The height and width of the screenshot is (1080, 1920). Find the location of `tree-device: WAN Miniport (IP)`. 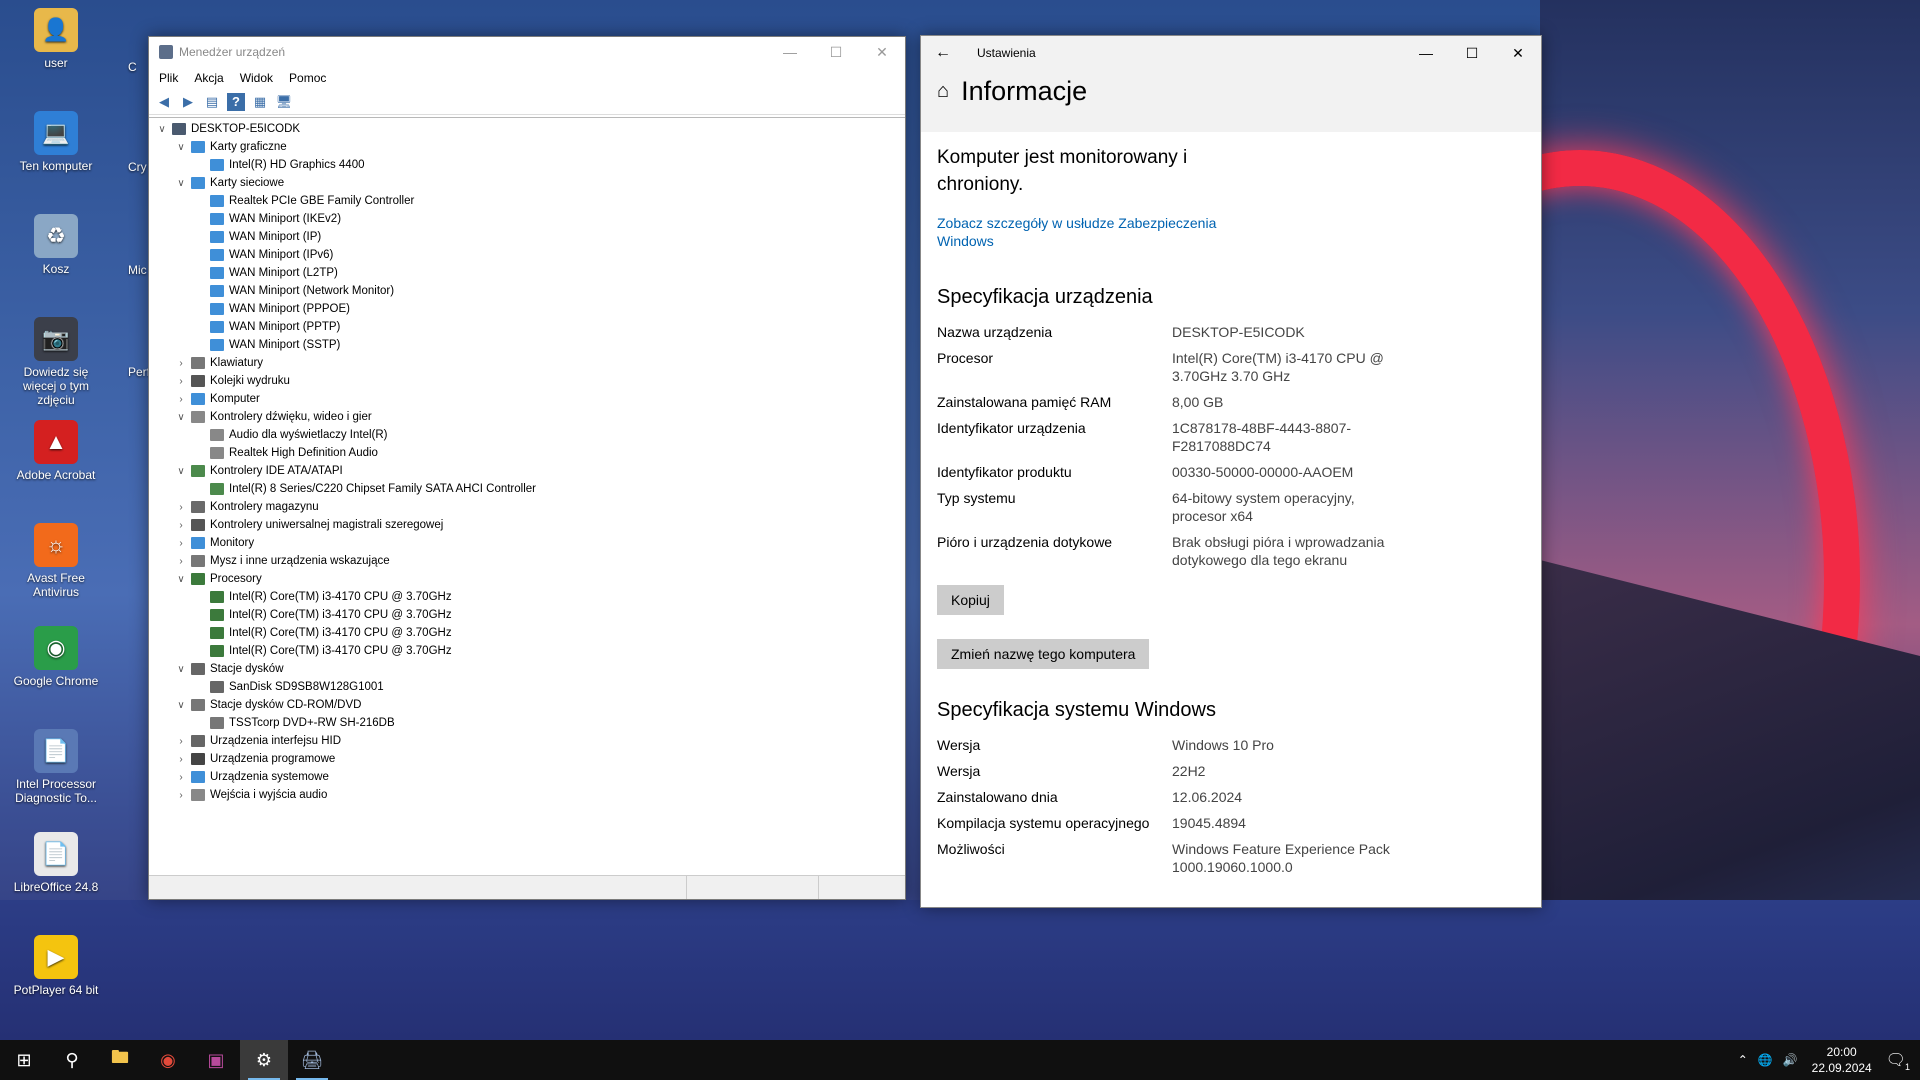

tree-device: WAN Miniport (IP) is located at coordinates (527, 237).